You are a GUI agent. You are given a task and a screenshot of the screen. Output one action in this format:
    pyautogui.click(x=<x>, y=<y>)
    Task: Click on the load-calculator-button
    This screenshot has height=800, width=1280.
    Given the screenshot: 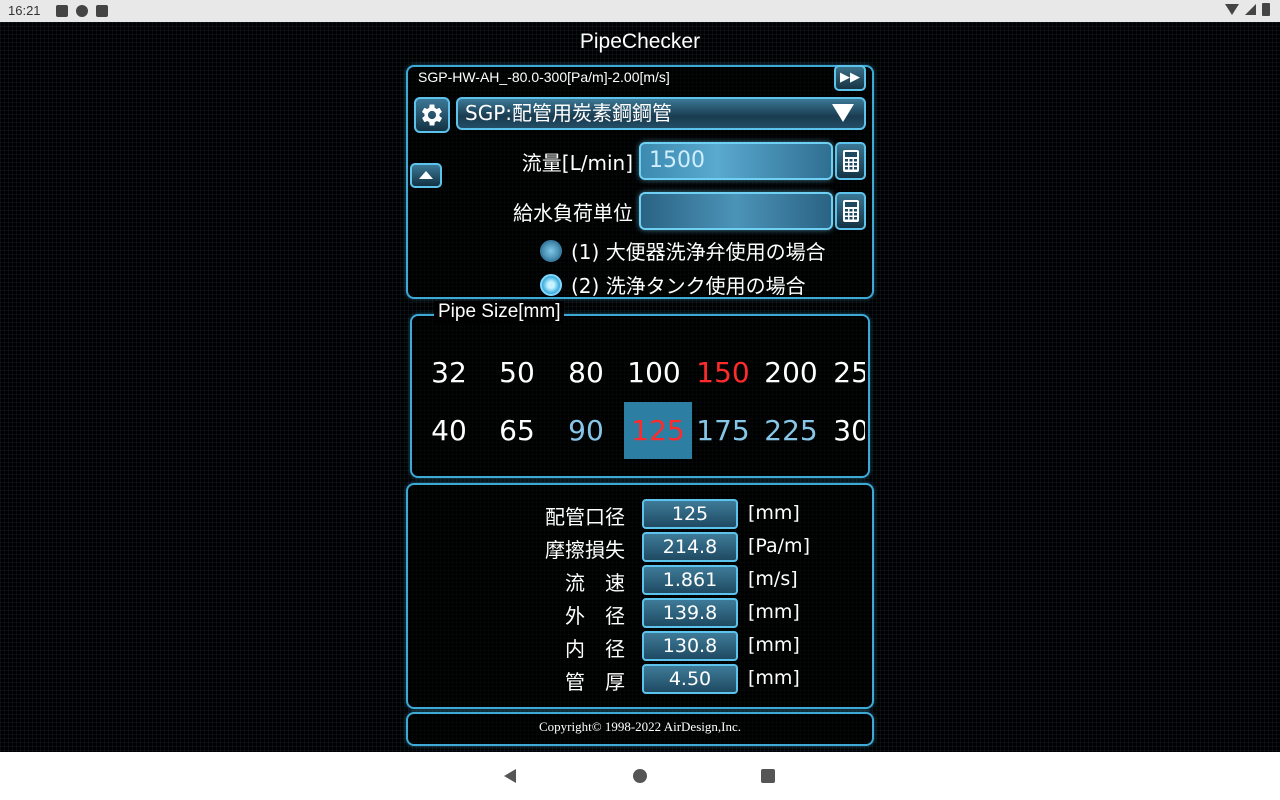 What is the action you would take?
    pyautogui.click(x=850, y=211)
    